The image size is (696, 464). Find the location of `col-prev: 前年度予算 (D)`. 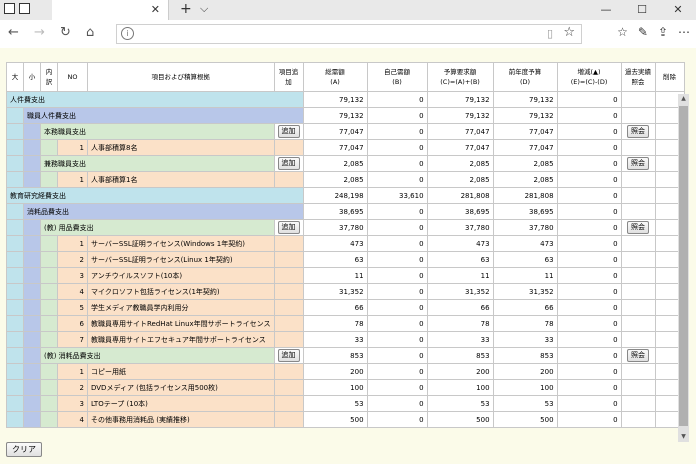

col-prev: 前年度予算 (D) is located at coordinates (525, 77).